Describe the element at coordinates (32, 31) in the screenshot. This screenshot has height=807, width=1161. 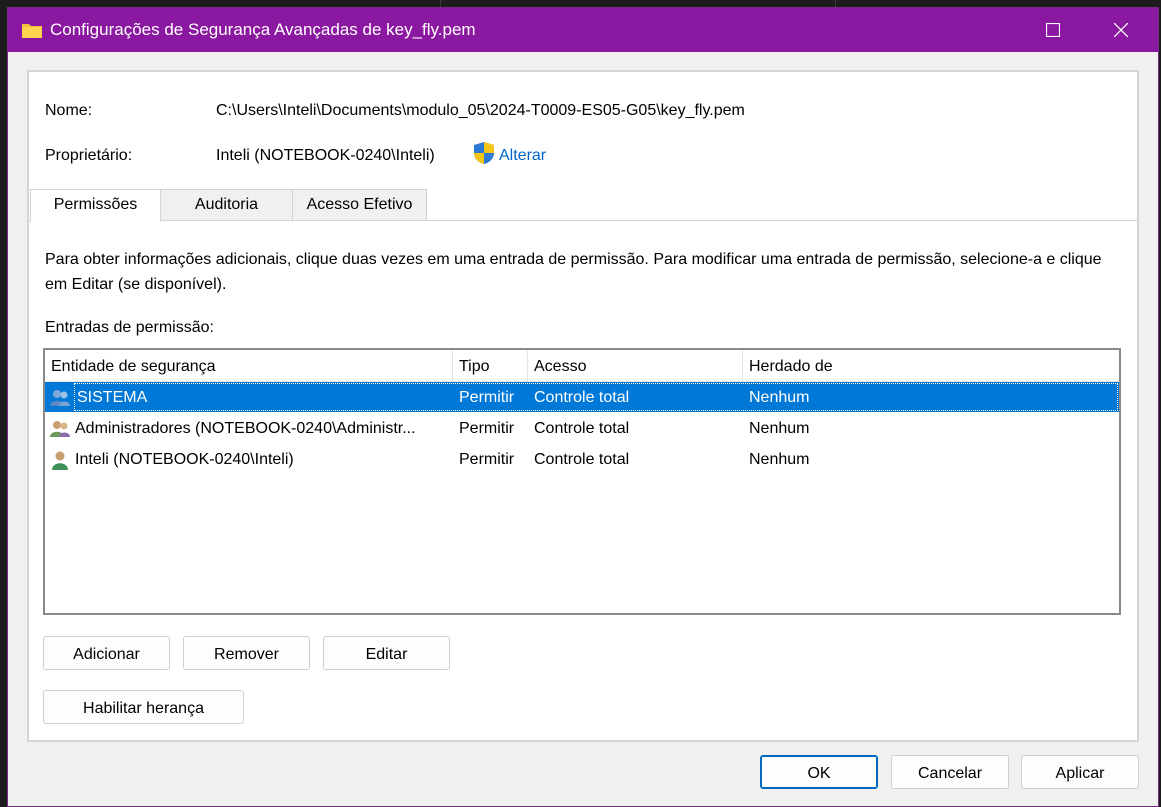
I see `folder-icon` at that location.